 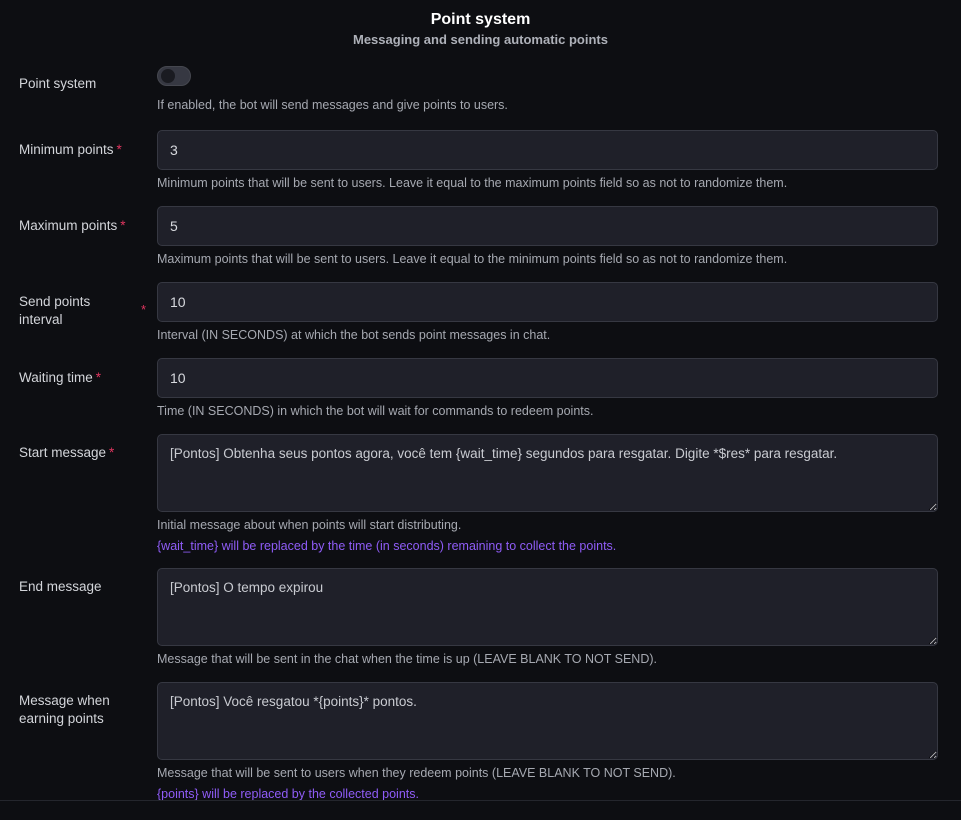 I want to click on end-message-label: End message, so click(x=60, y=586).